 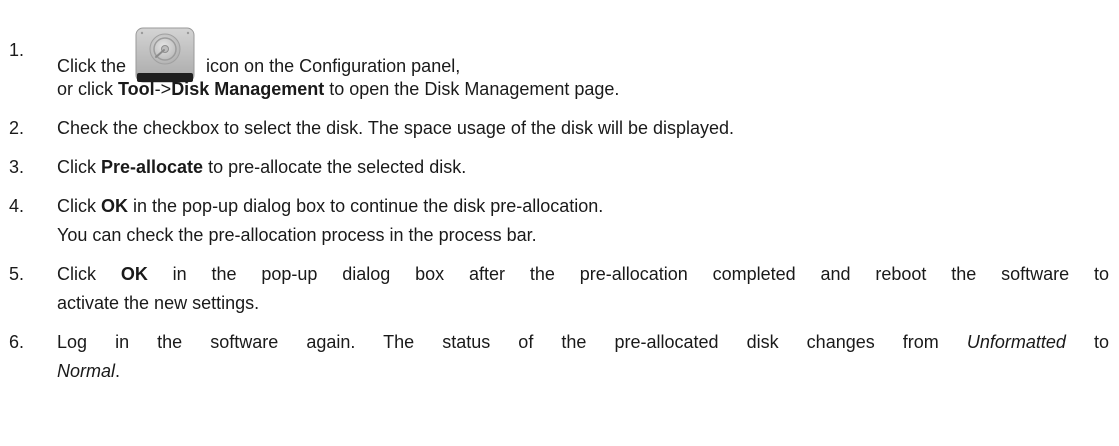 What do you see at coordinates (1016, 342) in the screenshot?
I see `unformatted-status-label: Unformatted` at bounding box center [1016, 342].